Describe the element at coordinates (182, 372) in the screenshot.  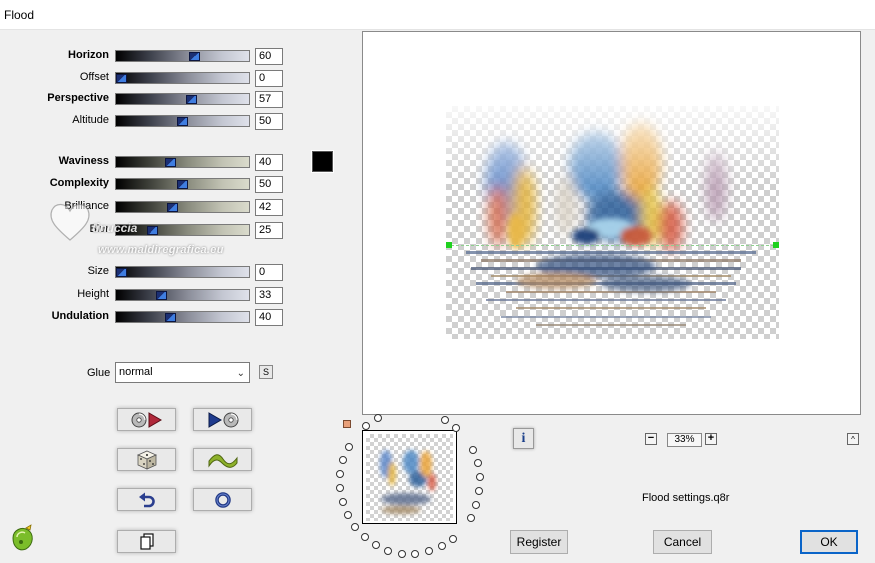
I see `glue-select: normal ⌄` at that location.